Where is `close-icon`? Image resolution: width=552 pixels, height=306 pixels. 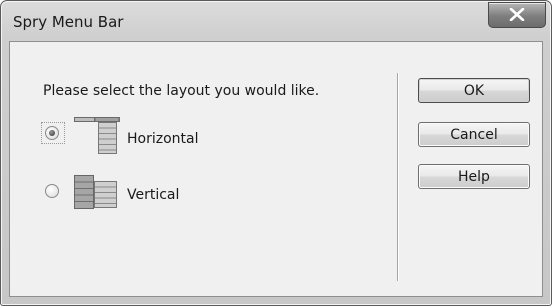 close-icon is located at coordinates (517, 14).